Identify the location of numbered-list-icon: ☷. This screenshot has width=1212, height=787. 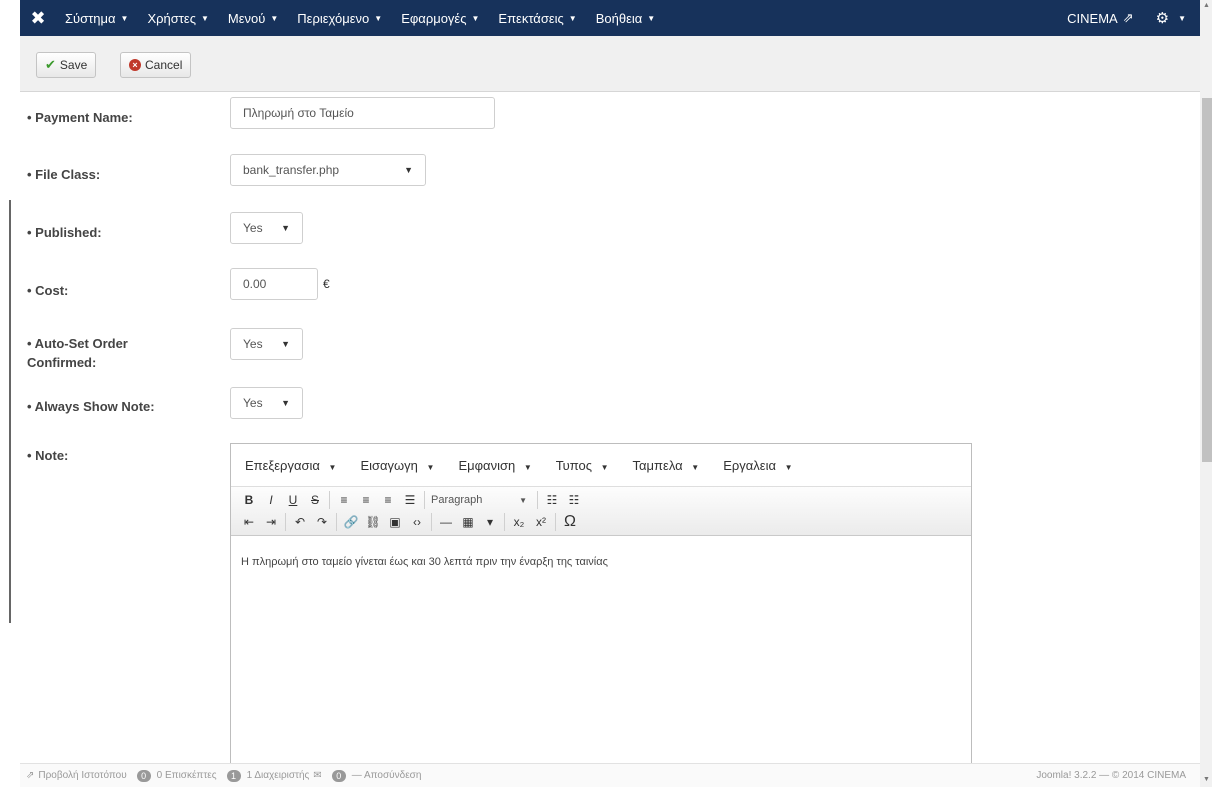
(574, 500).